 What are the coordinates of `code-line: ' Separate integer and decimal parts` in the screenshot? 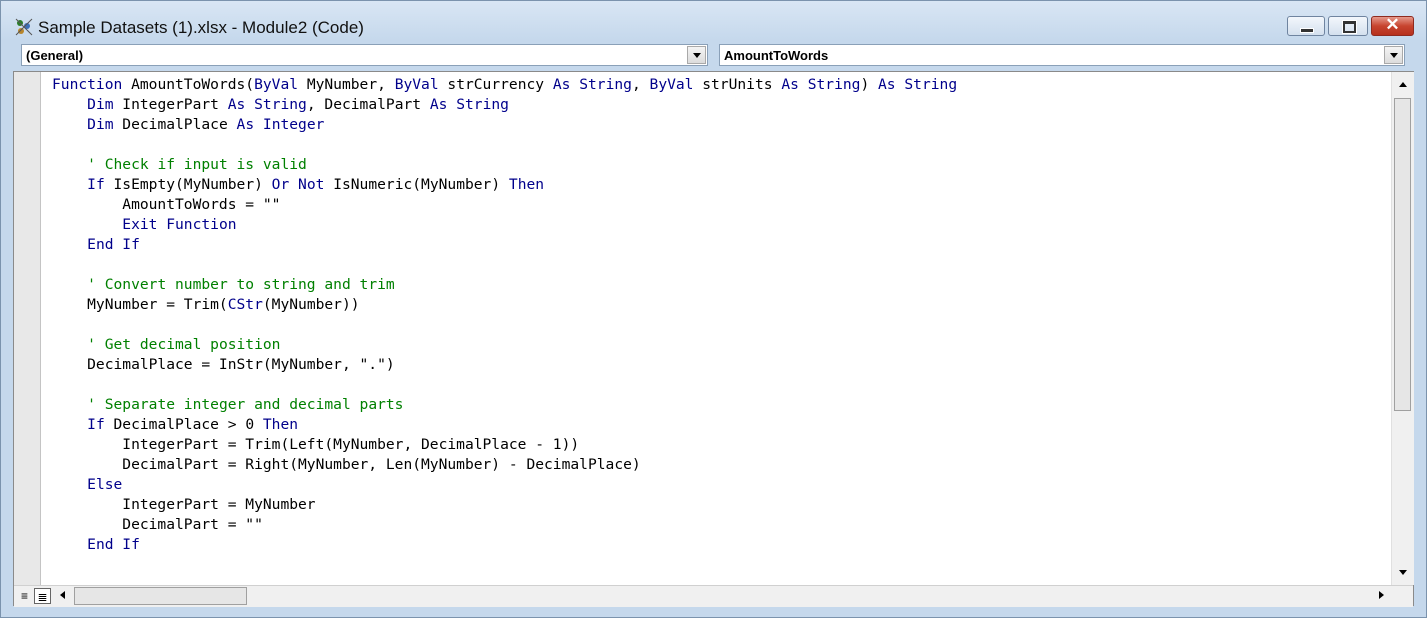 It's located at (245, 404).